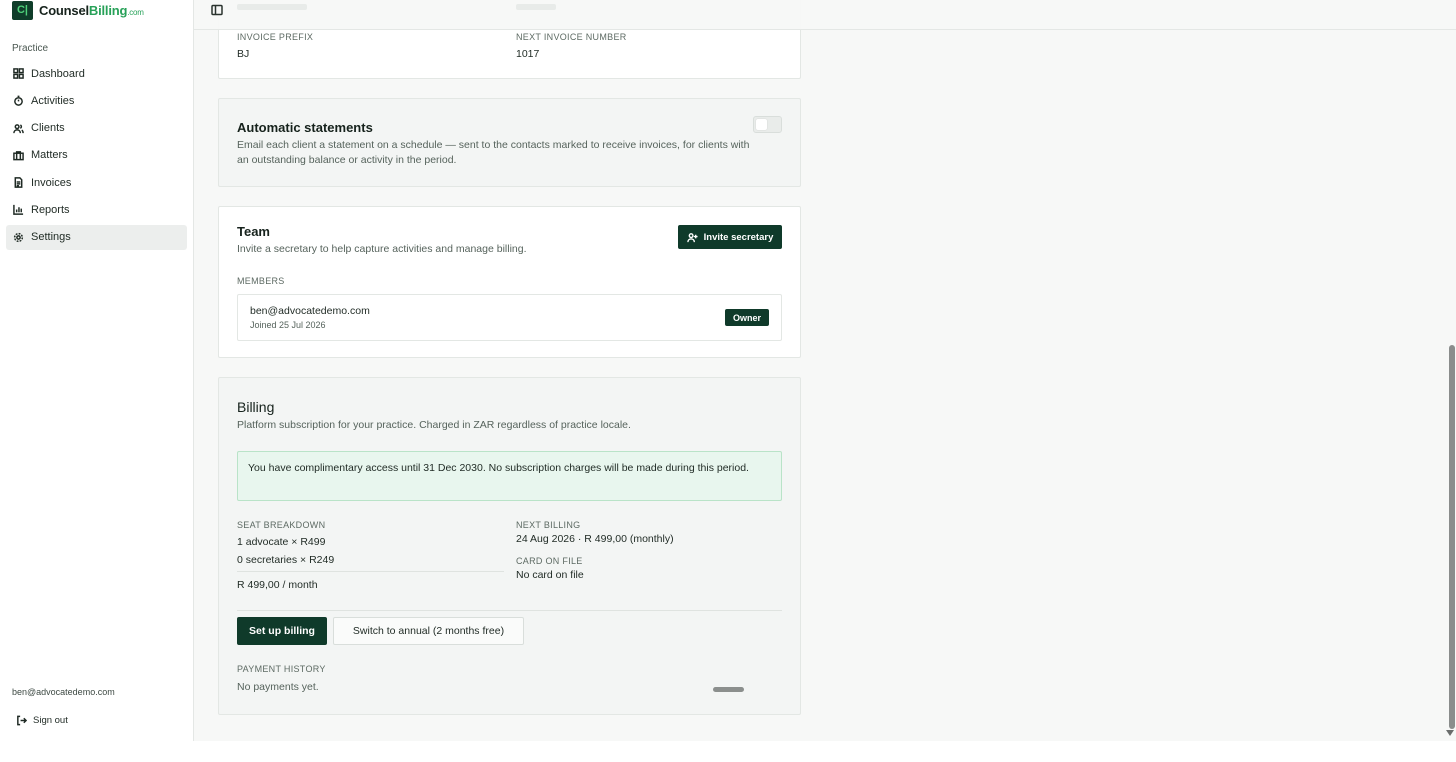 The height and width of the screenshot is (762, 1456). I want to click on brand: C| CounselBilling.com, so click(78, 10).